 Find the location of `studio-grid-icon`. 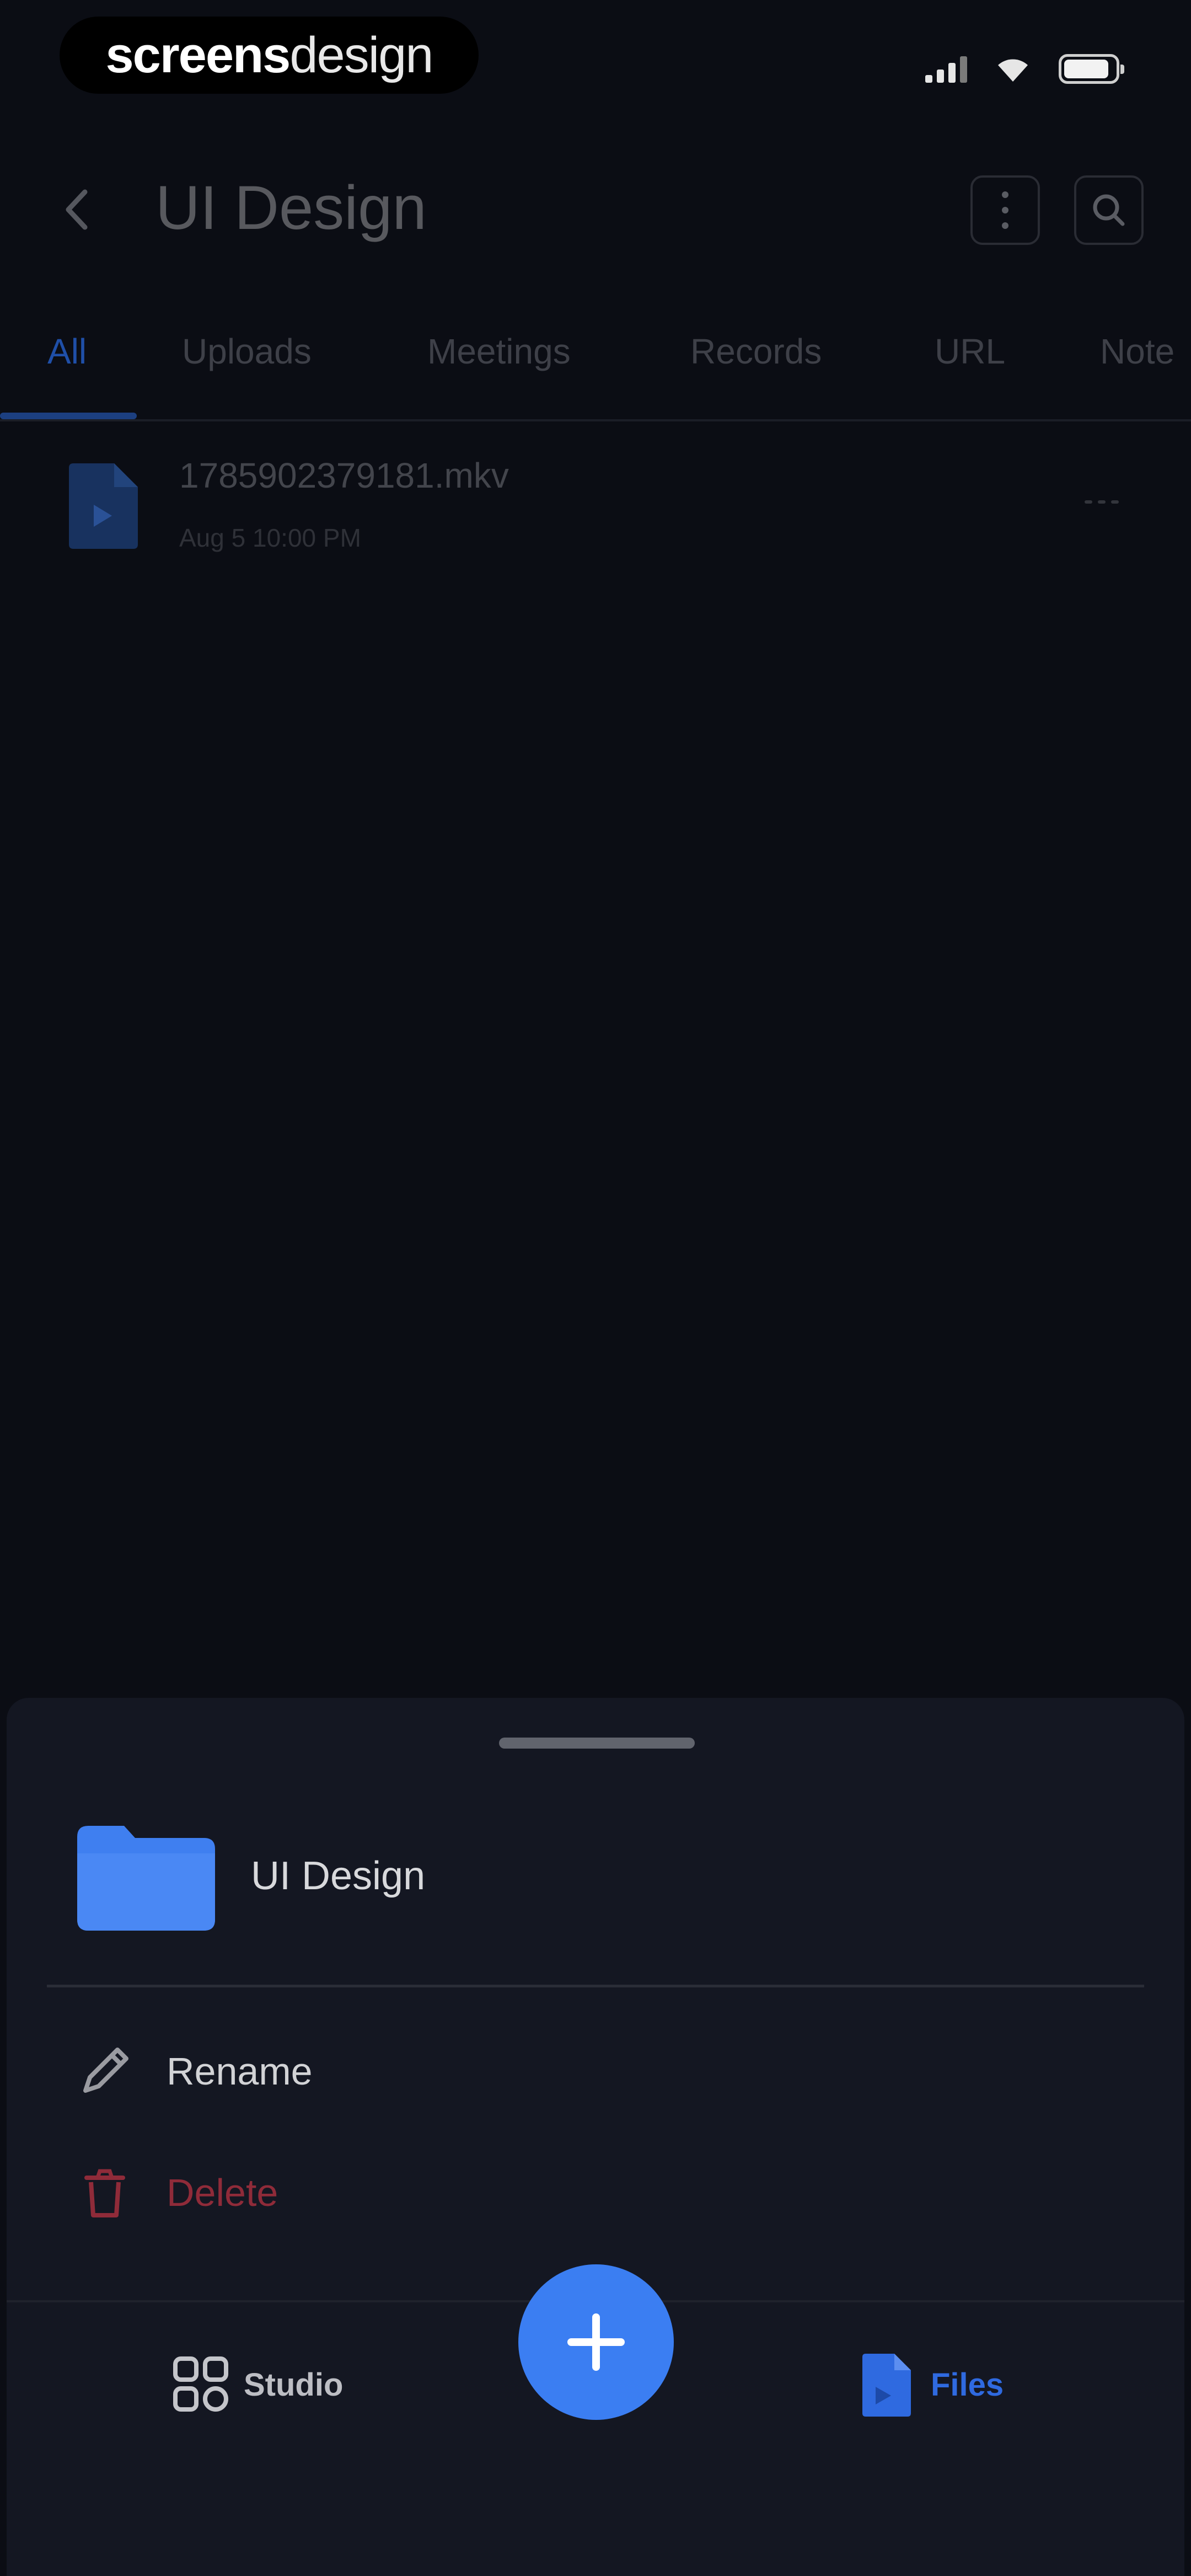

studio-grid-icon is located at coordinates (201, 2384).